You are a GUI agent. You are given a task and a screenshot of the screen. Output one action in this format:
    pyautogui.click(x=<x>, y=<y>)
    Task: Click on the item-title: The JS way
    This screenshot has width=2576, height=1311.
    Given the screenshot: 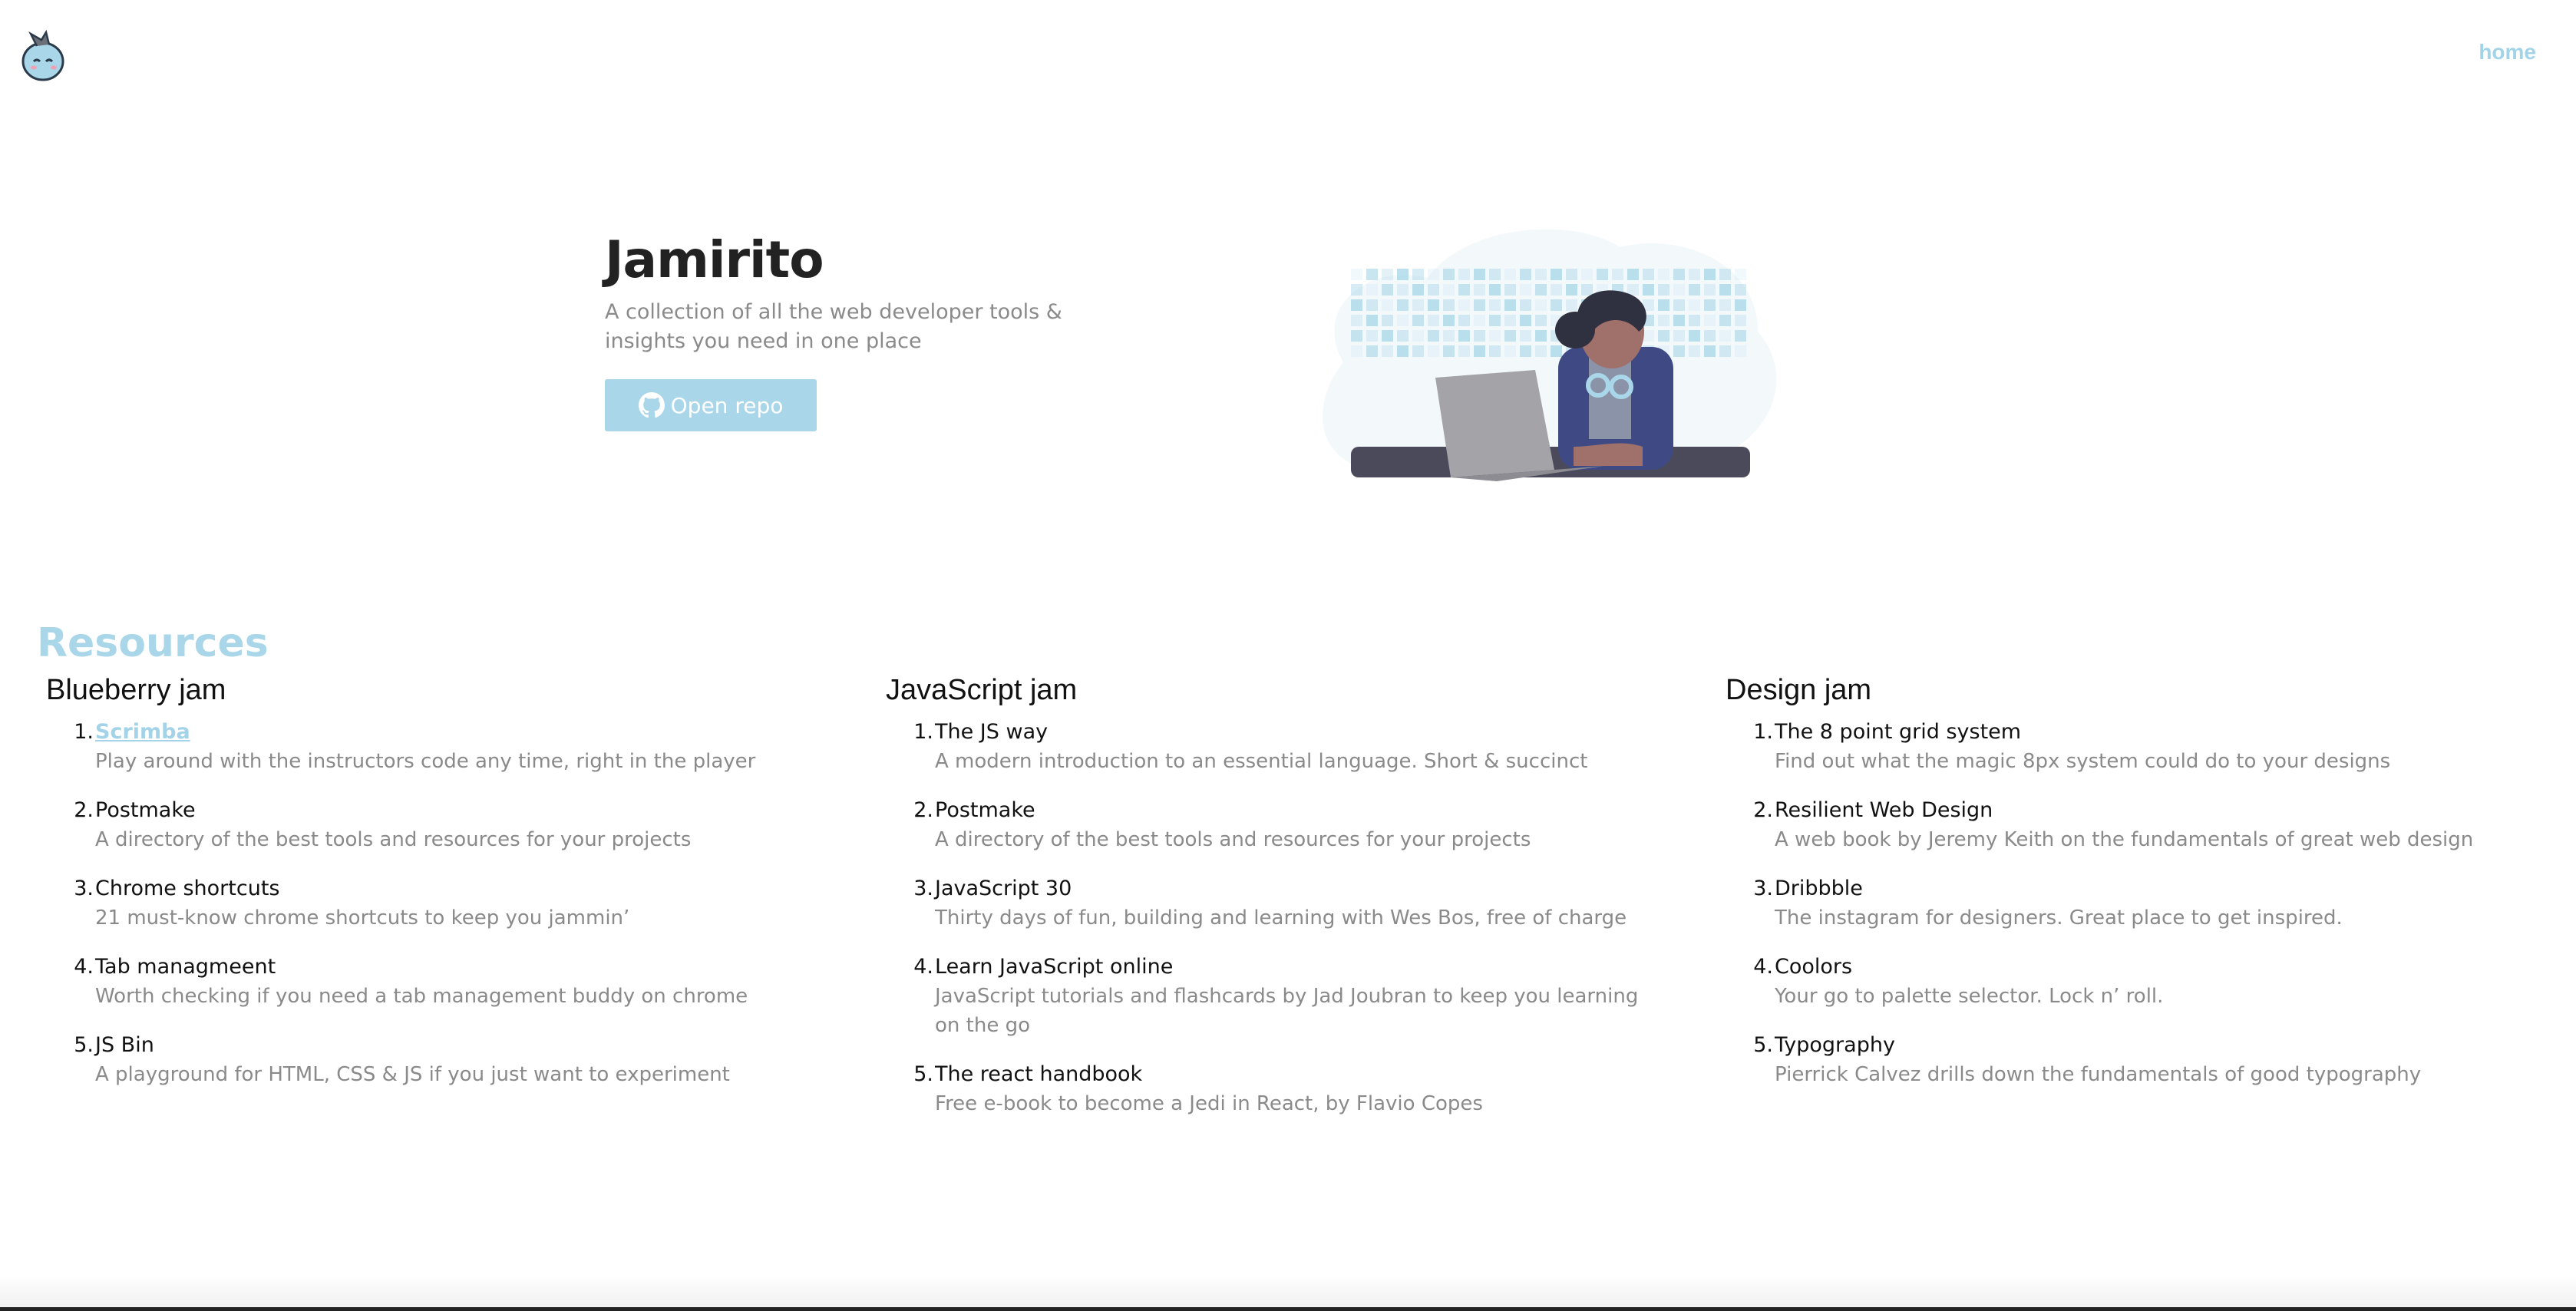 What is the action you would take?
    pyautogui.click(x=1293, y=732)
    